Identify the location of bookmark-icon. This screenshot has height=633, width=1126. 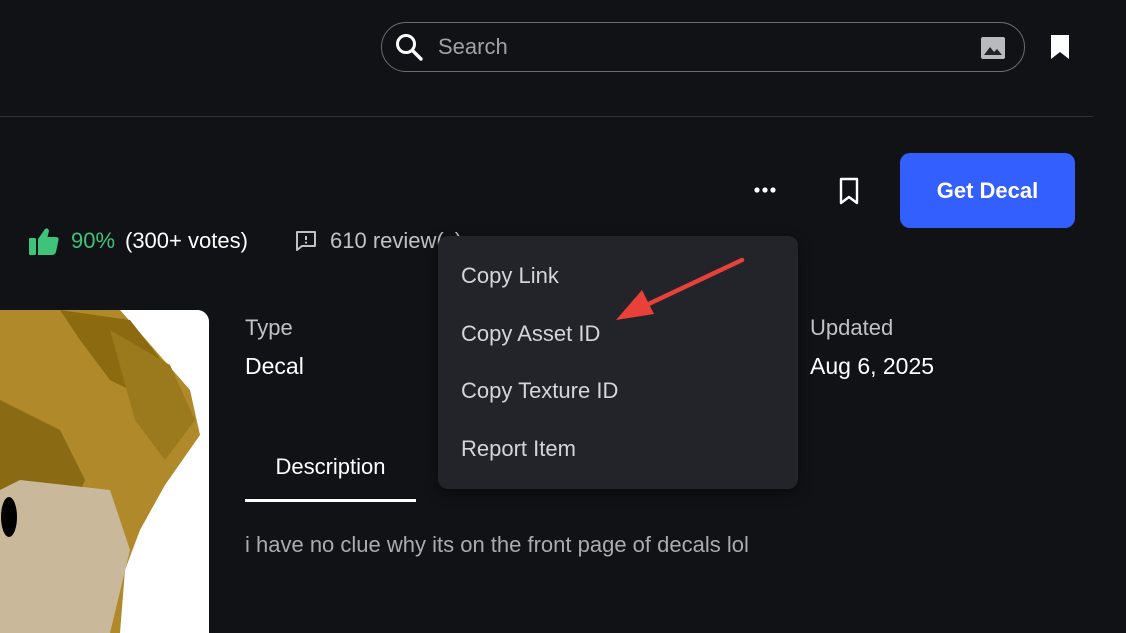
(1060, 47).